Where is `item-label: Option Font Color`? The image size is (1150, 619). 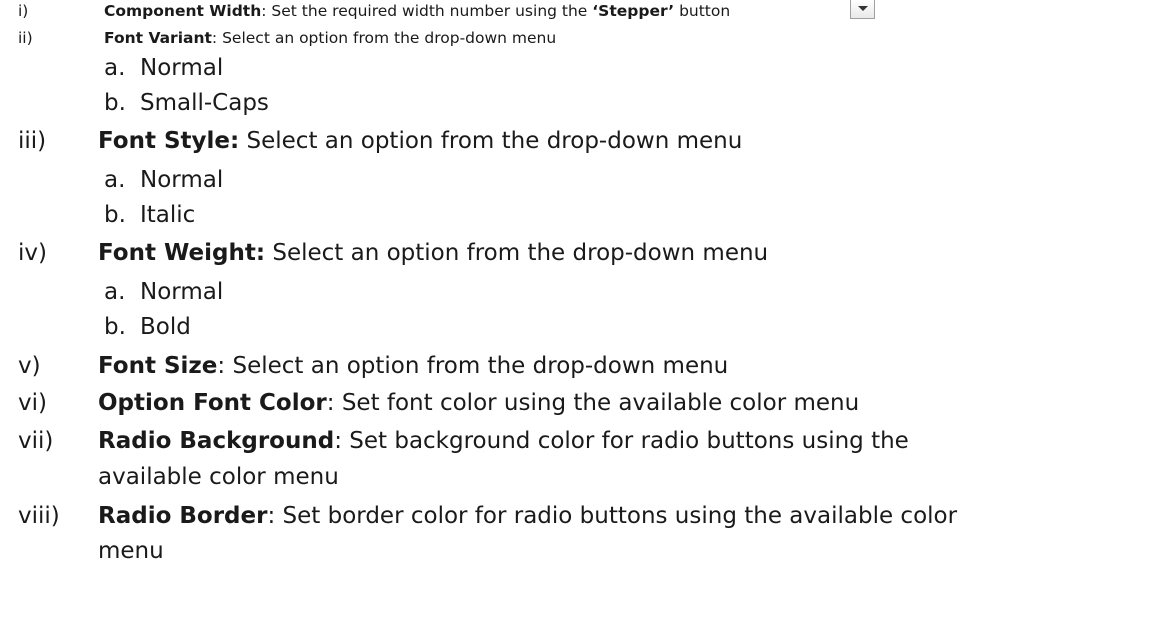 item-label: Option Font Color is located at coordinates (212, 403).